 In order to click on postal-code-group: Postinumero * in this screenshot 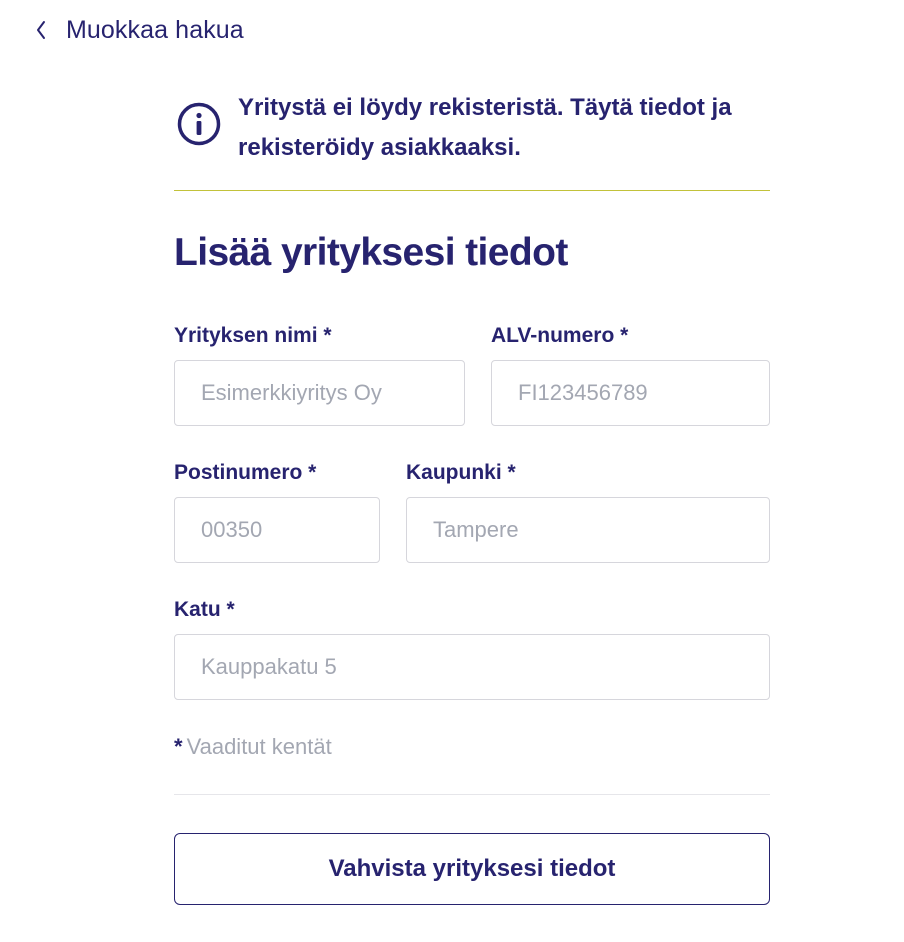, I will do `click(277, 511)`.